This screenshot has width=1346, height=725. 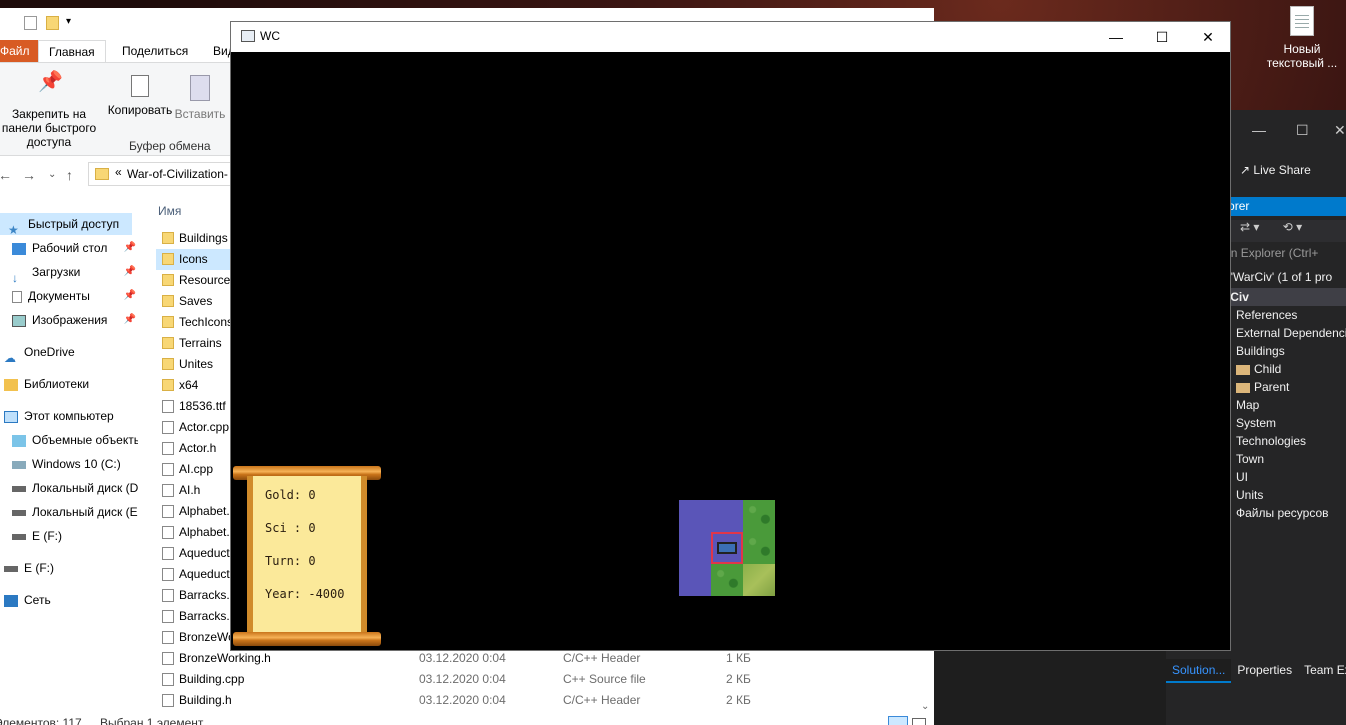 What do you see at coordinates (759, 580) in the screenshot?
I see `plains-tile` at bounding box center [759, 580].